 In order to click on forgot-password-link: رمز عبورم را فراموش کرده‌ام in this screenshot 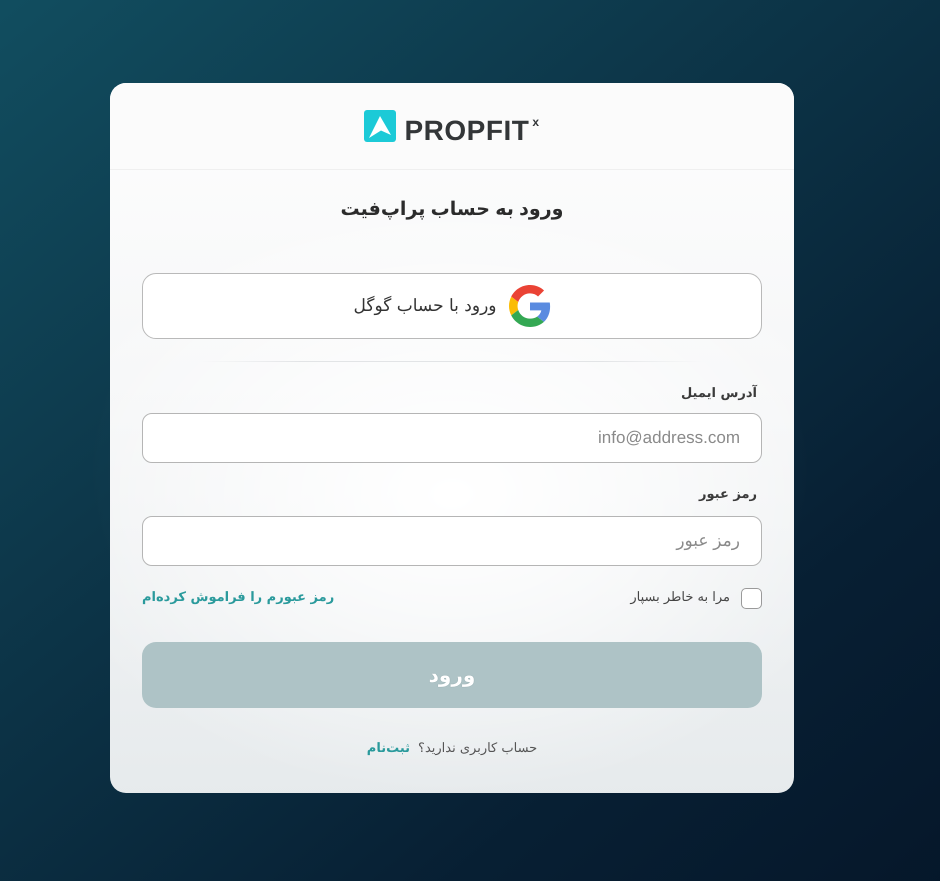, I will do `click(238, 598)`.